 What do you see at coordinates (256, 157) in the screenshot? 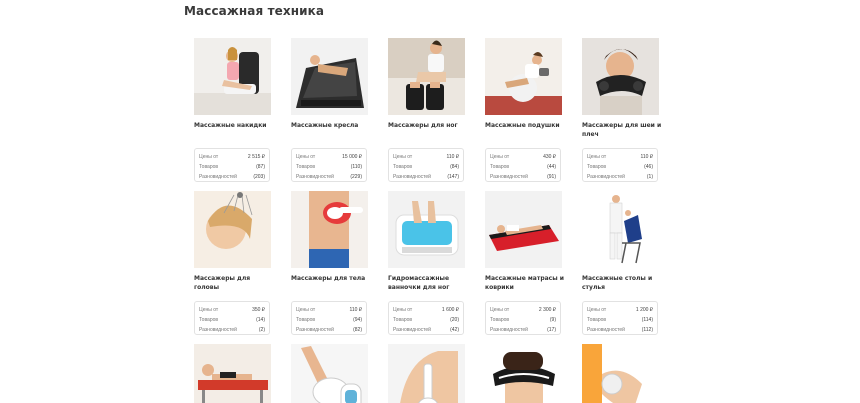
I see `stat-value: 2 515 ₽` at bounding box center [256, 157].